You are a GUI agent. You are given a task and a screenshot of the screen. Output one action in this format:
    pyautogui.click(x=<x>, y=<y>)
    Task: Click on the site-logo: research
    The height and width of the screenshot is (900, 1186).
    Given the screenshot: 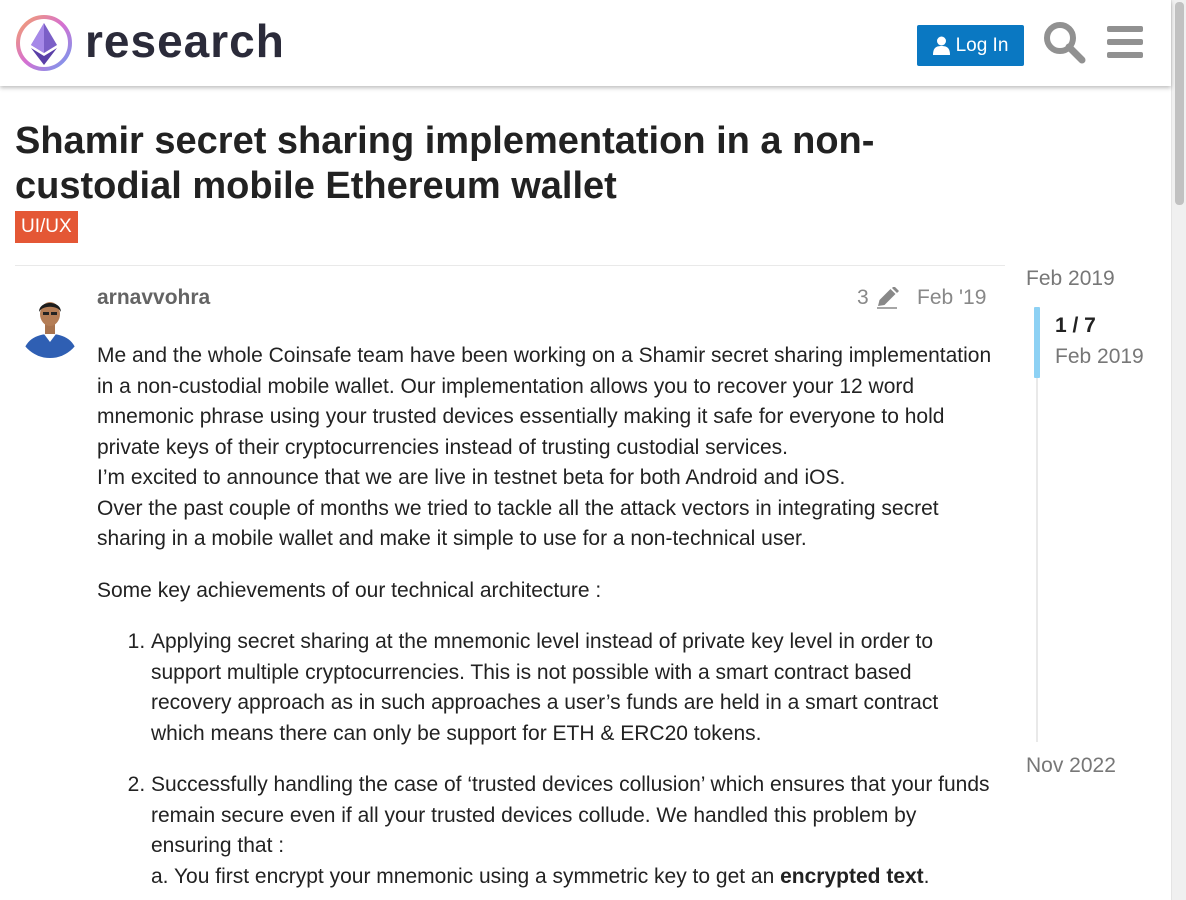 What is the action you would take?
    pyautogui.click(x=150, y=43)
    